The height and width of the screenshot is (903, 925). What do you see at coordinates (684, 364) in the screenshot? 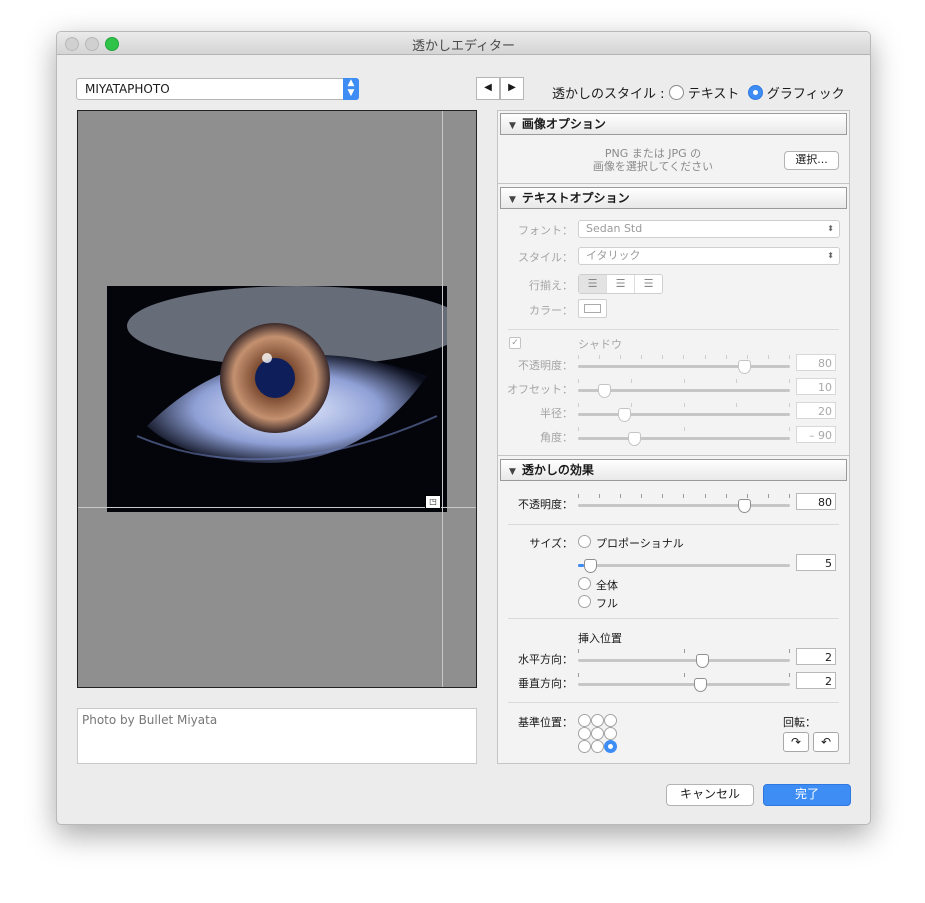
I see `shadow-opacity-slider` at bounding box center [684, 364].